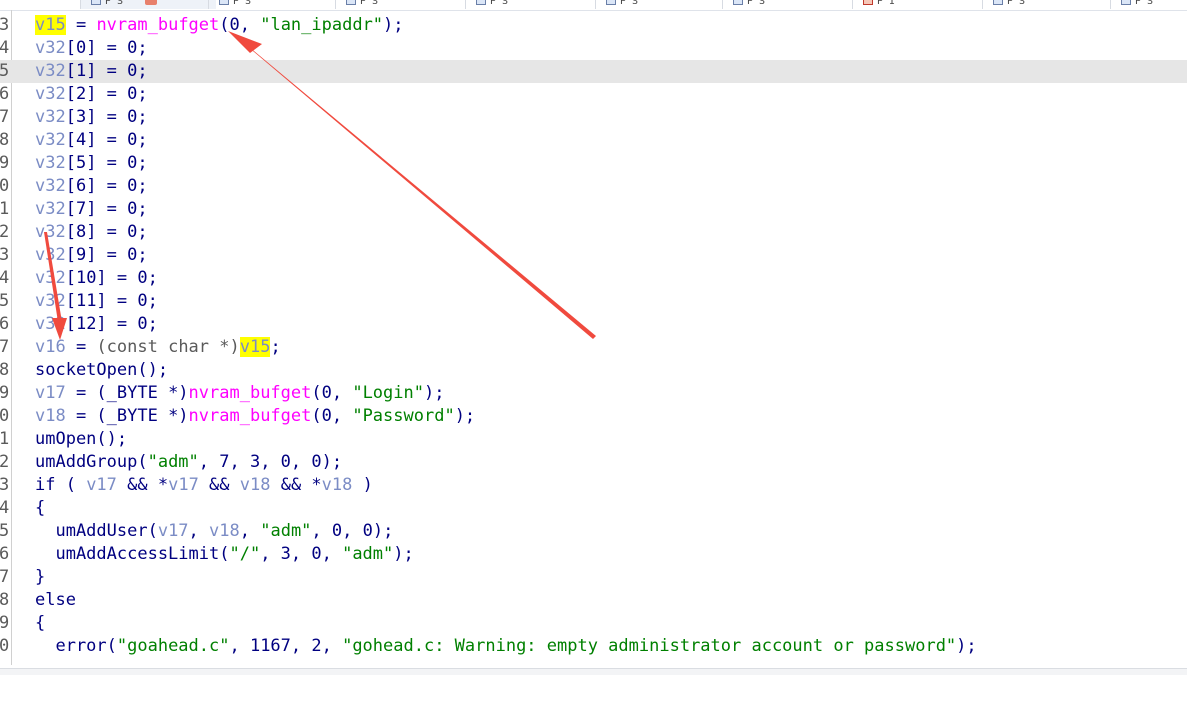 The height and width of the screenshot is (727, 1187). What do you see at coordinates (593, 600) in the screenshot?
I see `code-line: 8 else` at bounding box center [593, 600].